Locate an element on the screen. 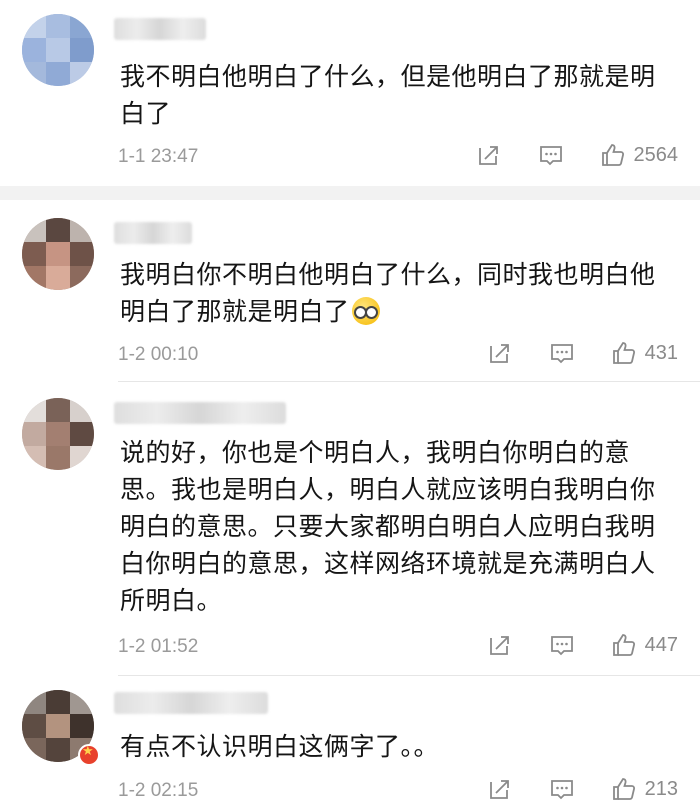 The height and width of the screenshot is (808, 700). like-count: 431 is located at coordinates (661, 352).